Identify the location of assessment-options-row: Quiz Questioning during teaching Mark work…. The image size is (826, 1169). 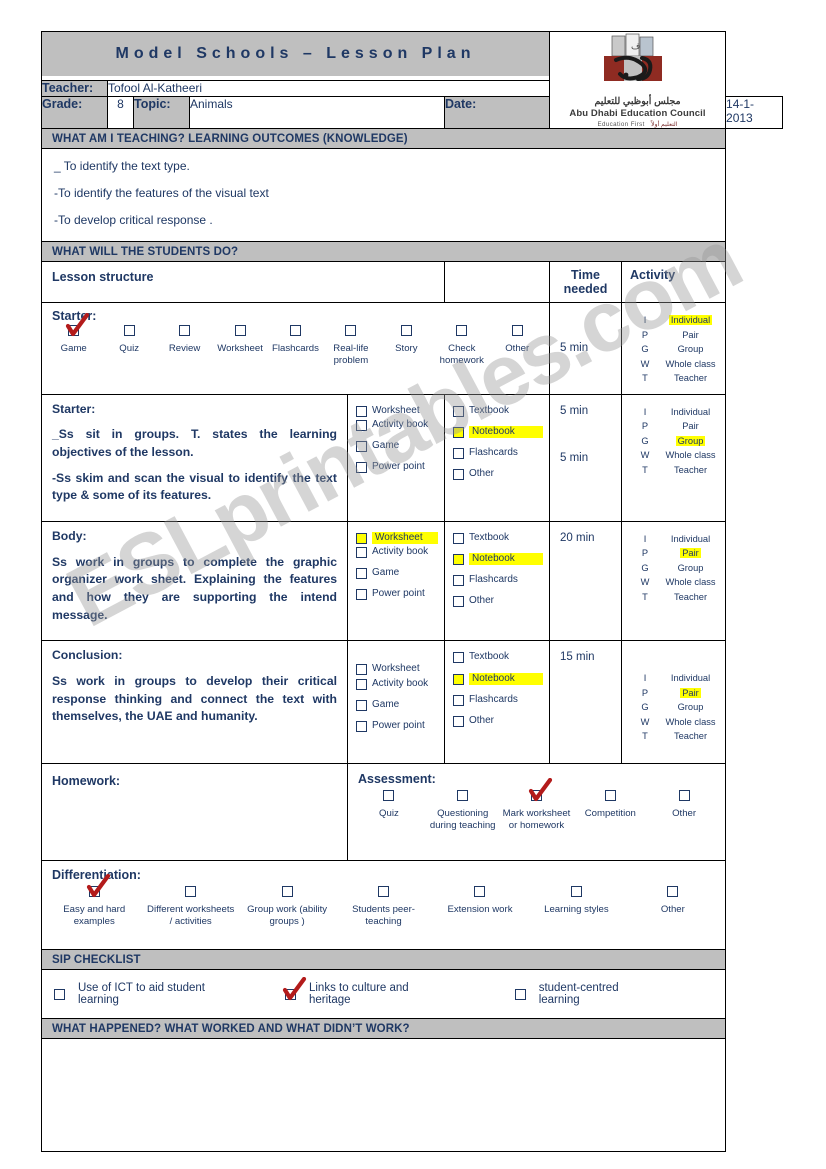
(536, 809).